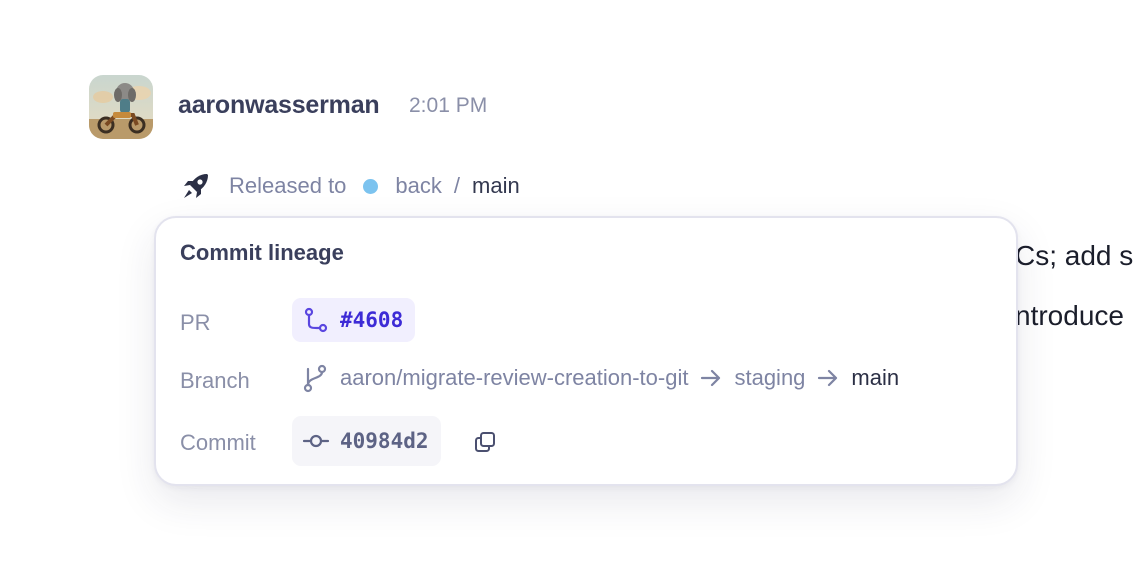 The image size is (1144, 568). I want to click on environment-name: back, so click(418, 185).